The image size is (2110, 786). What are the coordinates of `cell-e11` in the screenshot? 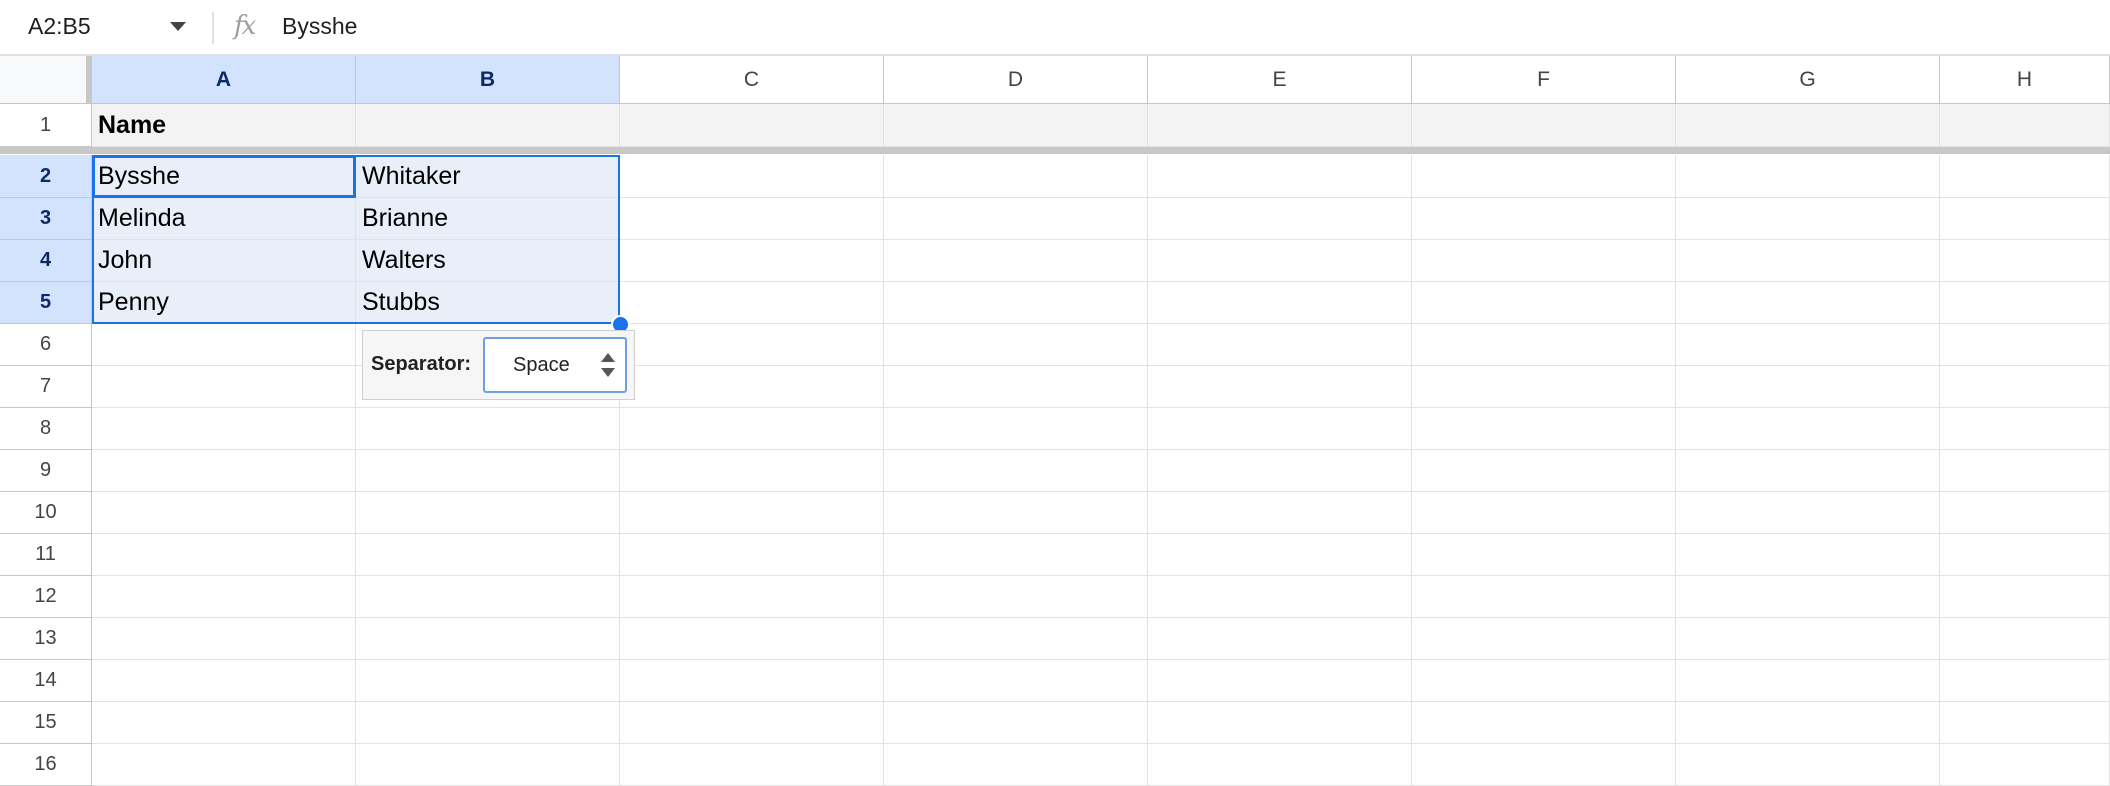 It's located at (1280, 555).